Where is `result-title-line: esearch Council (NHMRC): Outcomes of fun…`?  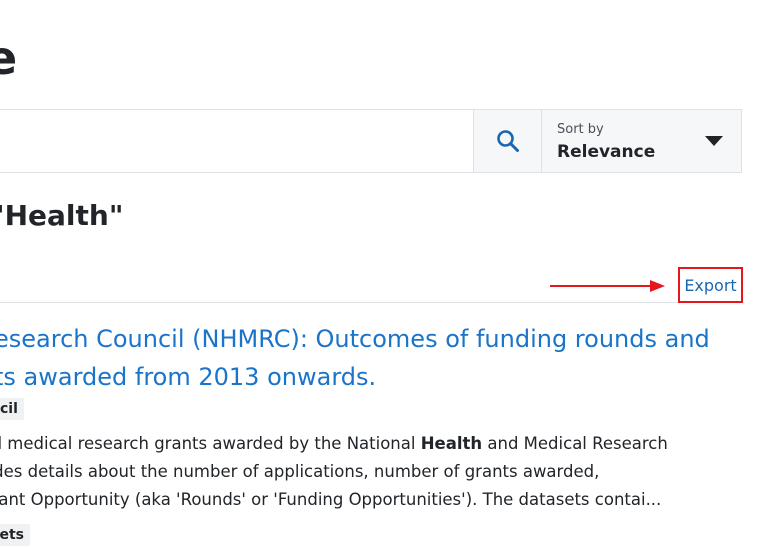 result-title-line: esearch Council (NHMRC): Outcomes of fun… is located at coordinates (355, 339).